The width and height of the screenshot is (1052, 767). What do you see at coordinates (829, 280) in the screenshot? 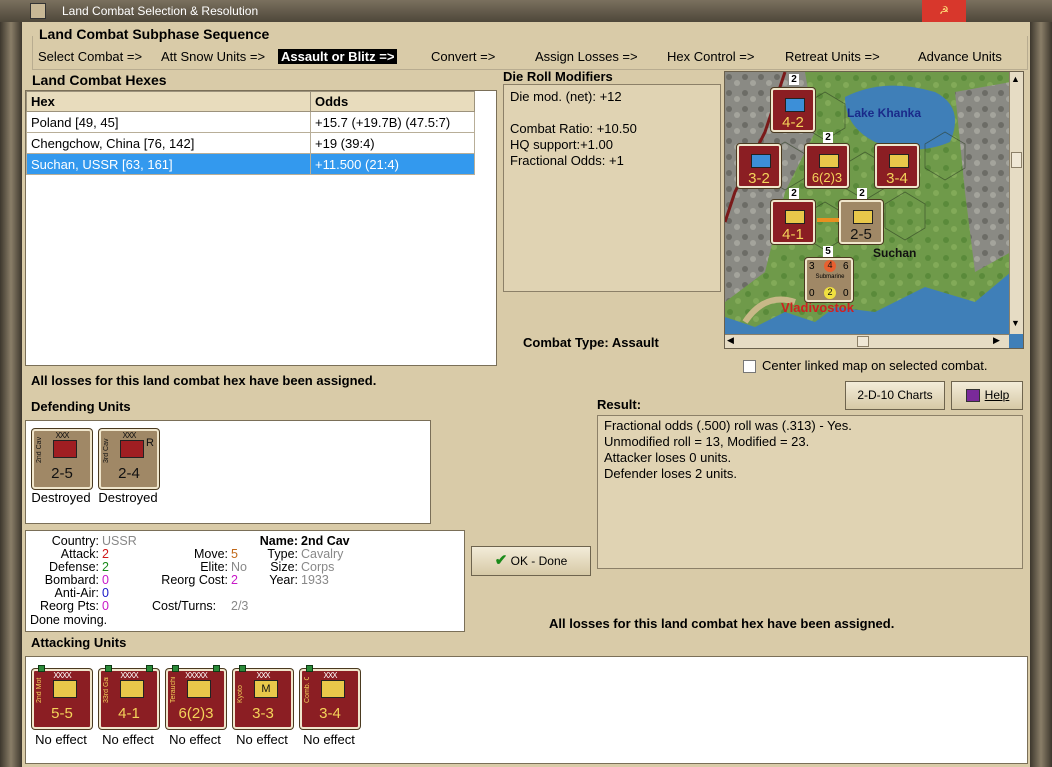
I see `map-stack-submarine: 3 4 6 Submarine 0 2 0` at bounding box center [829, 280].